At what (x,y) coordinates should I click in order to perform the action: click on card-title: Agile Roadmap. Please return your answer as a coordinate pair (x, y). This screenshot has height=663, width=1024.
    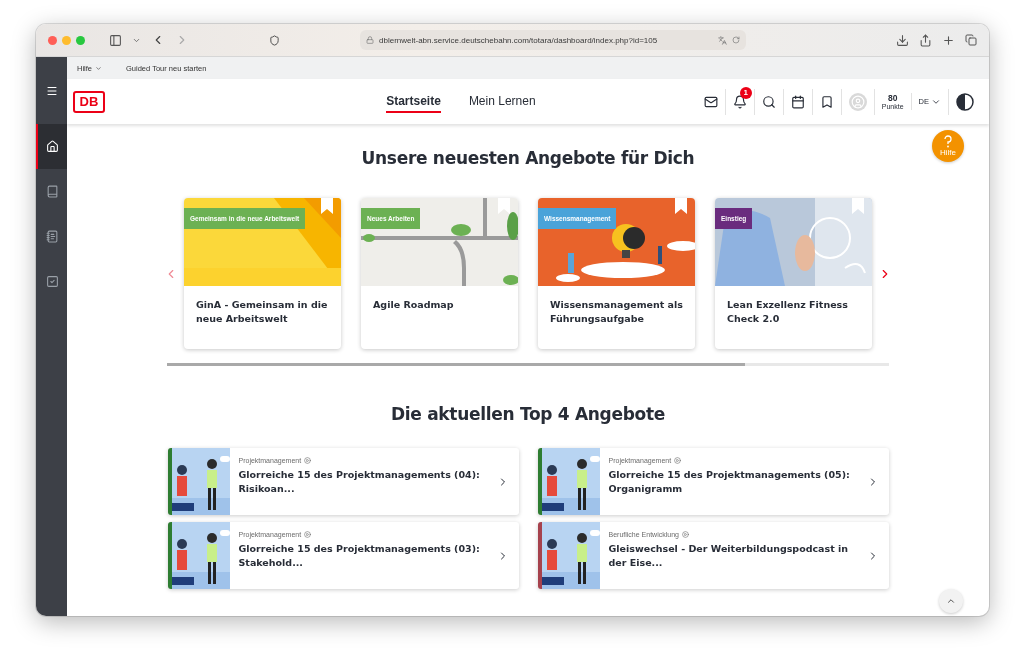
    Looking at the image, I should click on (413, 305).